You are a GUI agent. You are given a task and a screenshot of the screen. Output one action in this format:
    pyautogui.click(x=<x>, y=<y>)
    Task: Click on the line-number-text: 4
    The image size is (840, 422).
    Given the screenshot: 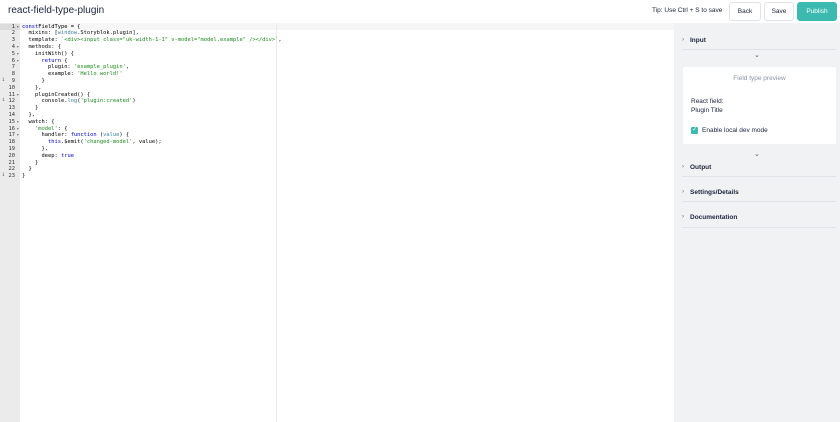 What is the action you would take?
    pyautogui.click(x=13, y=47)
    